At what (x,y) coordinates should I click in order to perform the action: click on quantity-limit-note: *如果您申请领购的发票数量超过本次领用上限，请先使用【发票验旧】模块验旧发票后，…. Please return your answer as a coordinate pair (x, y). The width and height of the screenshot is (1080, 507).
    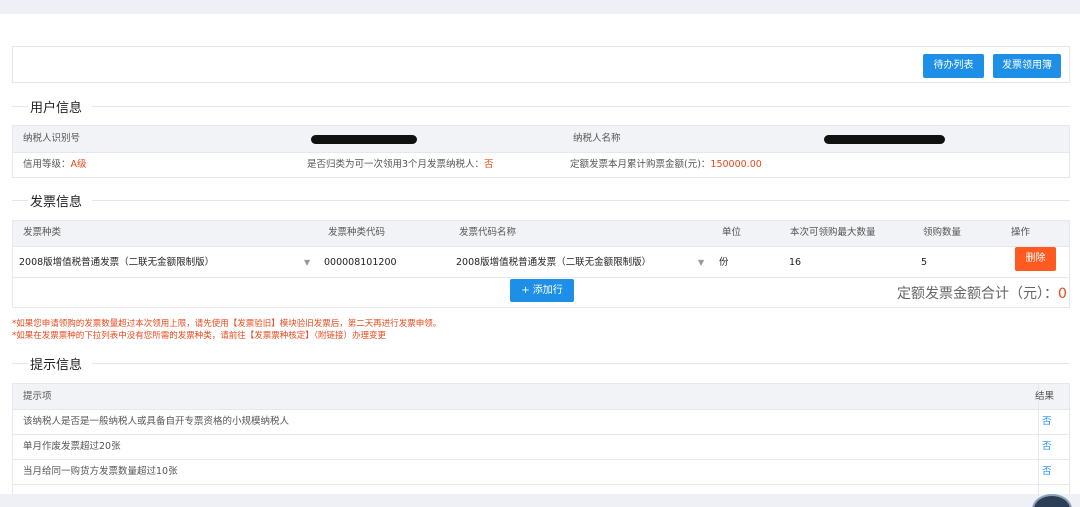
    Looking at the image, I should click on (227, 324).